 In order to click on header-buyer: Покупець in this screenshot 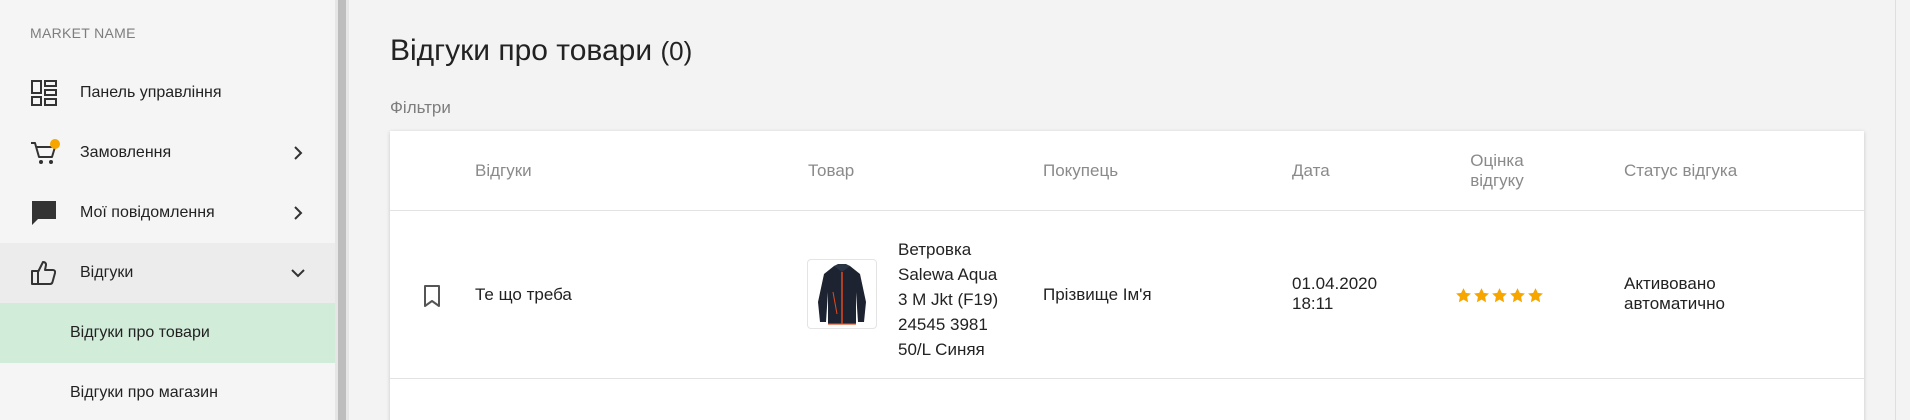, I will do `click(1080, 171)`.